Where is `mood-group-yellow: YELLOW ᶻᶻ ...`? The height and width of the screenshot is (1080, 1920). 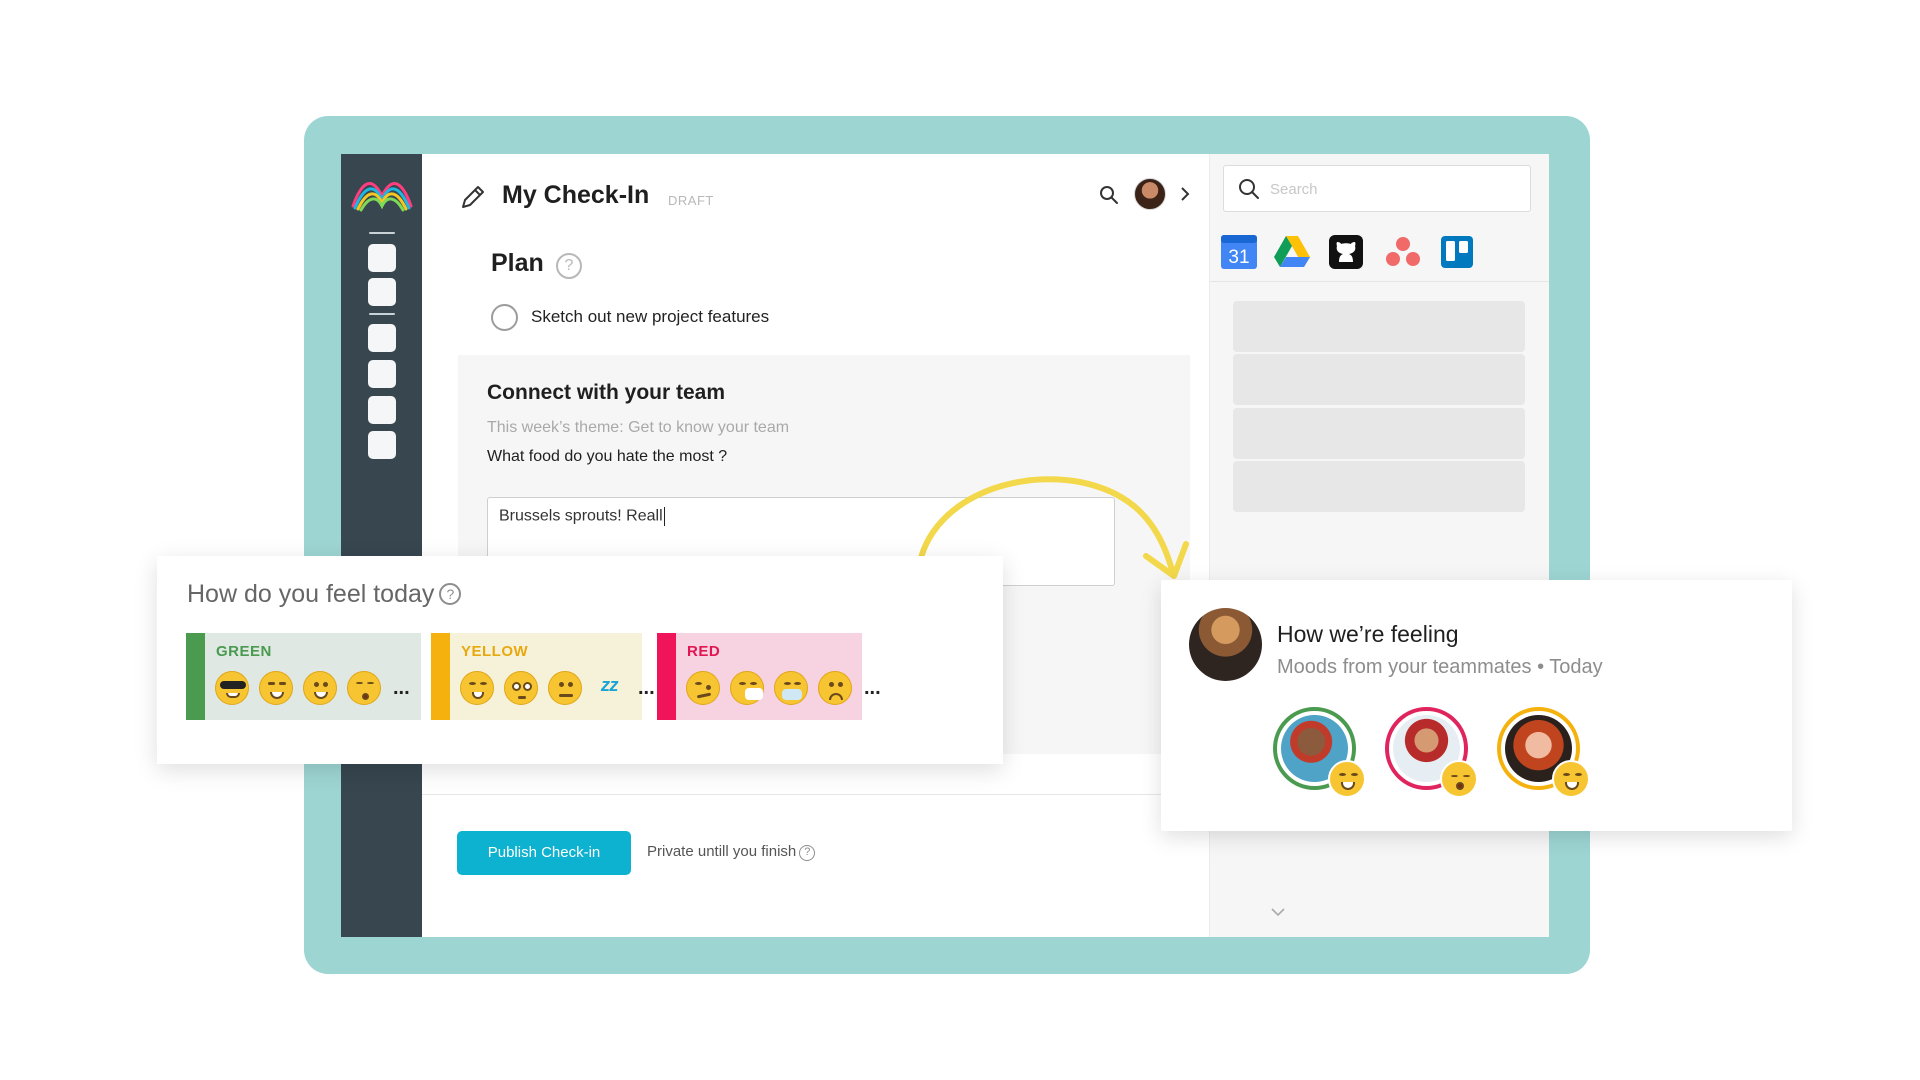 mood-group-yellow: YELLOW ᶻᶻ ... is located at coordinates (543, 676).